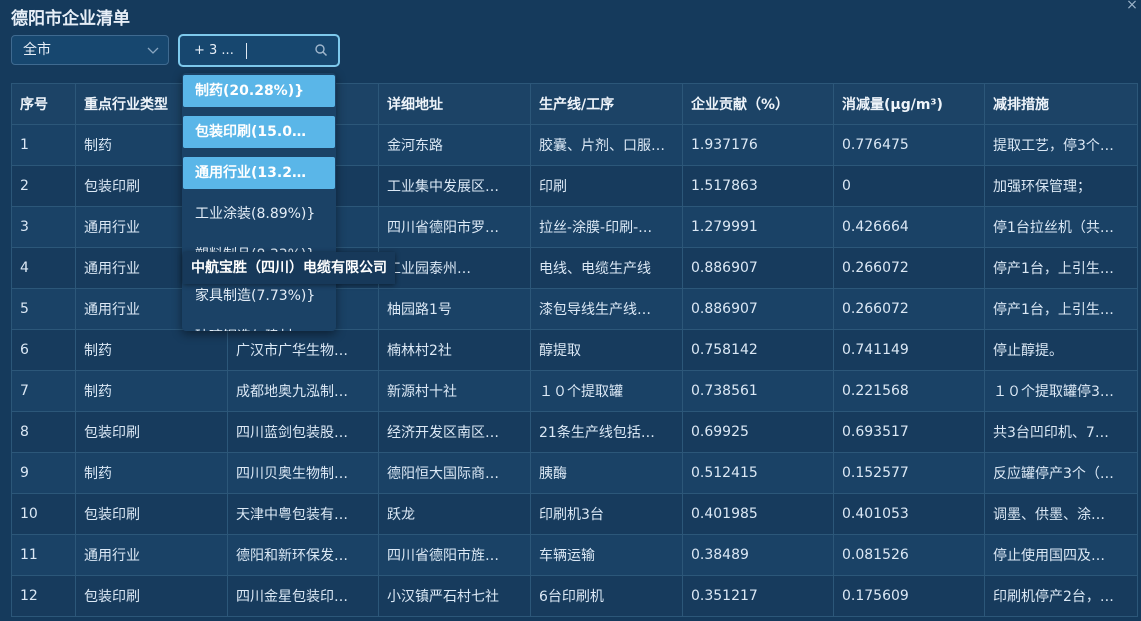 The image size is (1141, 621). I want to click on table-cell: 0.401985, so click(758, 514).